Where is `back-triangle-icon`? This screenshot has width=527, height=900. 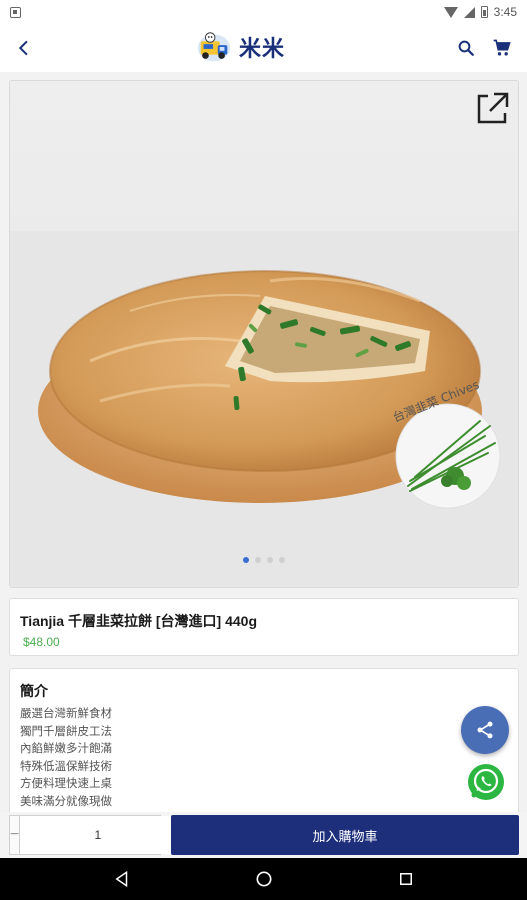 back-triangle-icon is located at coordinates (120, 879).